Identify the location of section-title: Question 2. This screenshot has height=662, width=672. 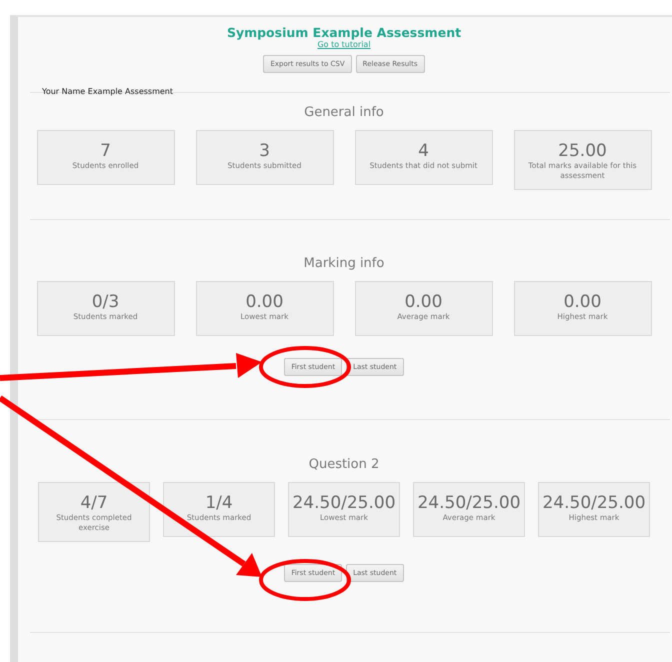
(344, 464).